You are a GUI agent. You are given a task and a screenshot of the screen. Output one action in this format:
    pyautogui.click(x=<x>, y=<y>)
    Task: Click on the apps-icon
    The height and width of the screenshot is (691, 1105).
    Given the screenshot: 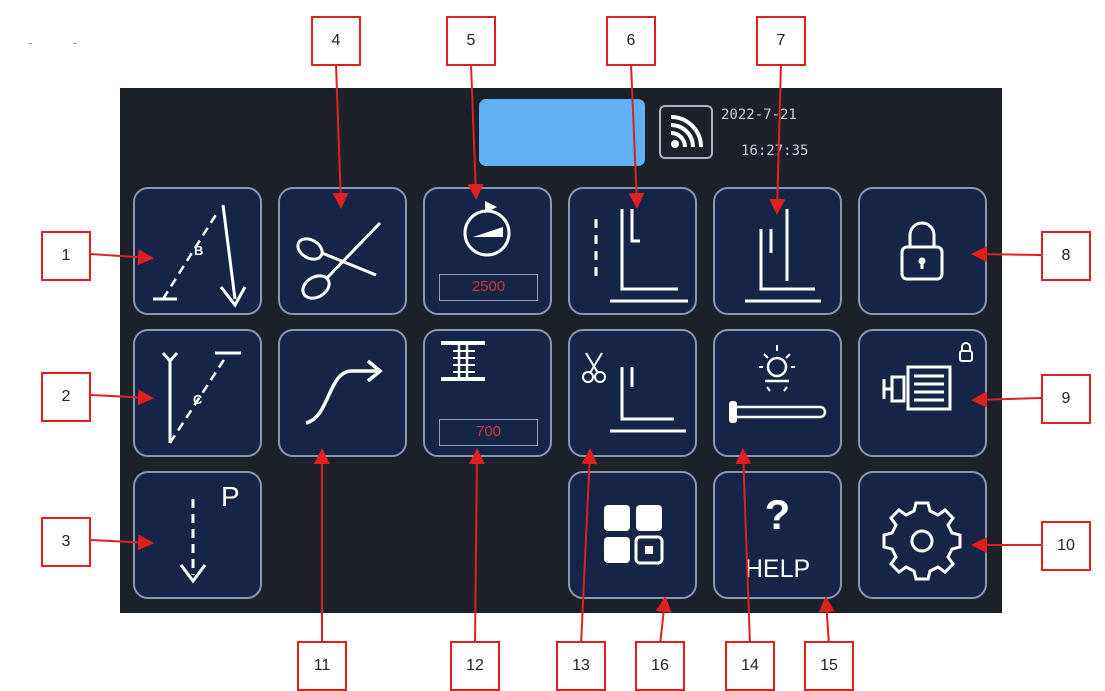 What is the action you would take?
    pyautogui.click(x=634, y=535)
    